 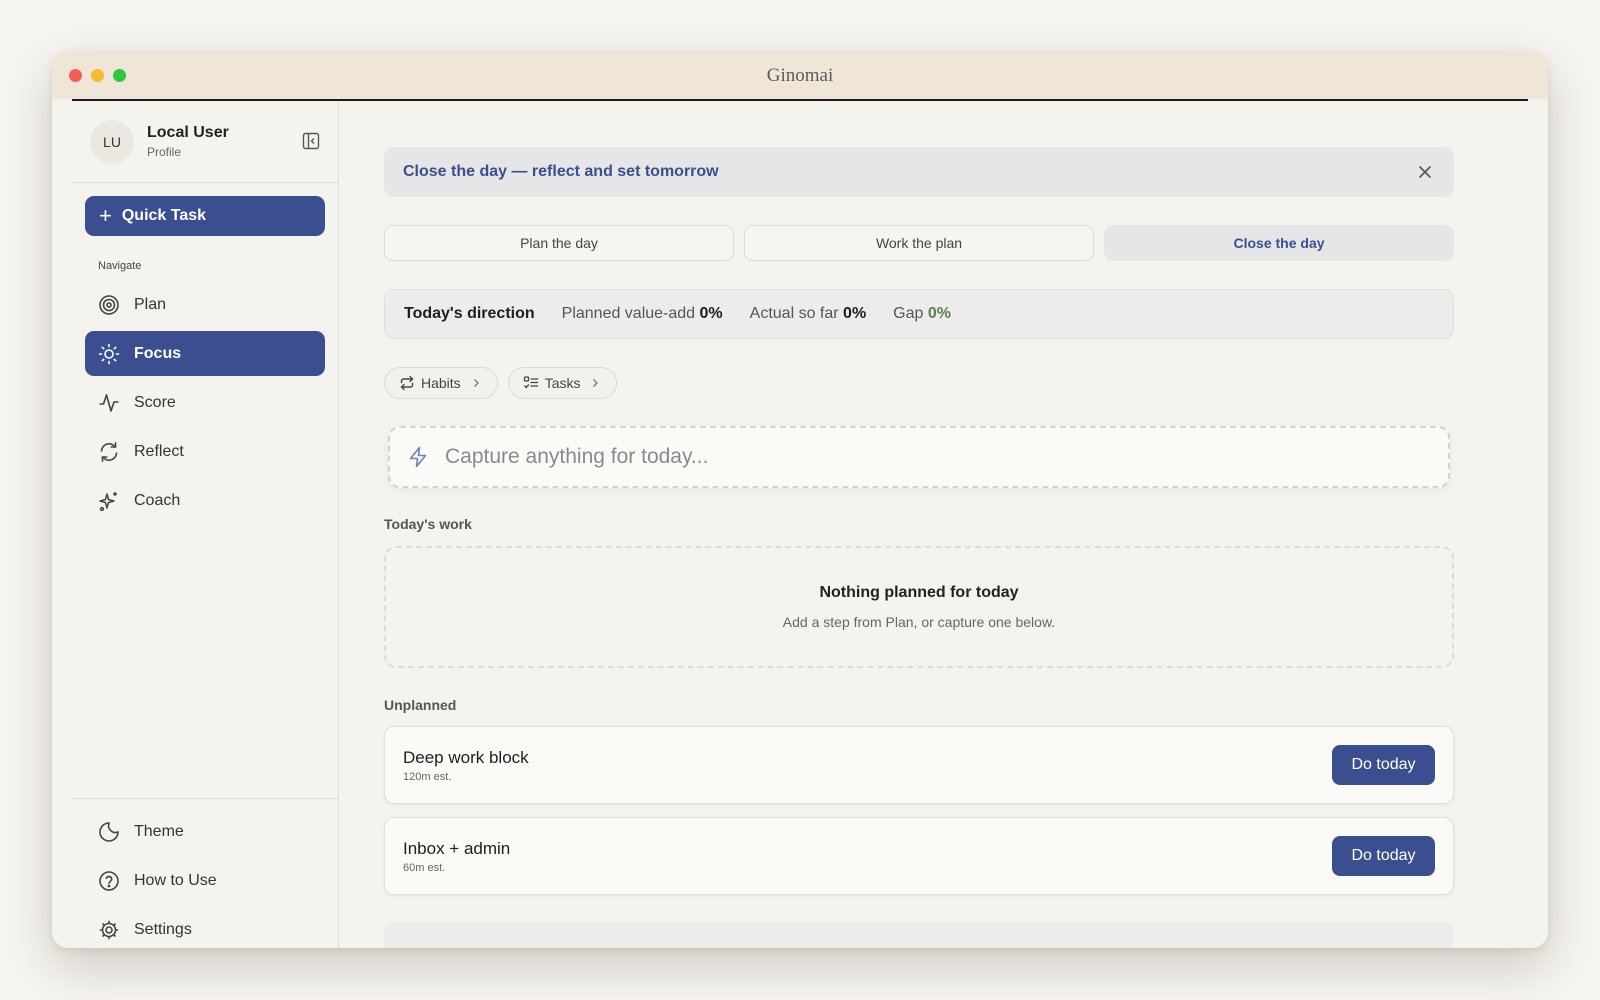 I want to click on close-day-banner: Close the day — reflect and set tomorrow, so click(x=919, y=172).